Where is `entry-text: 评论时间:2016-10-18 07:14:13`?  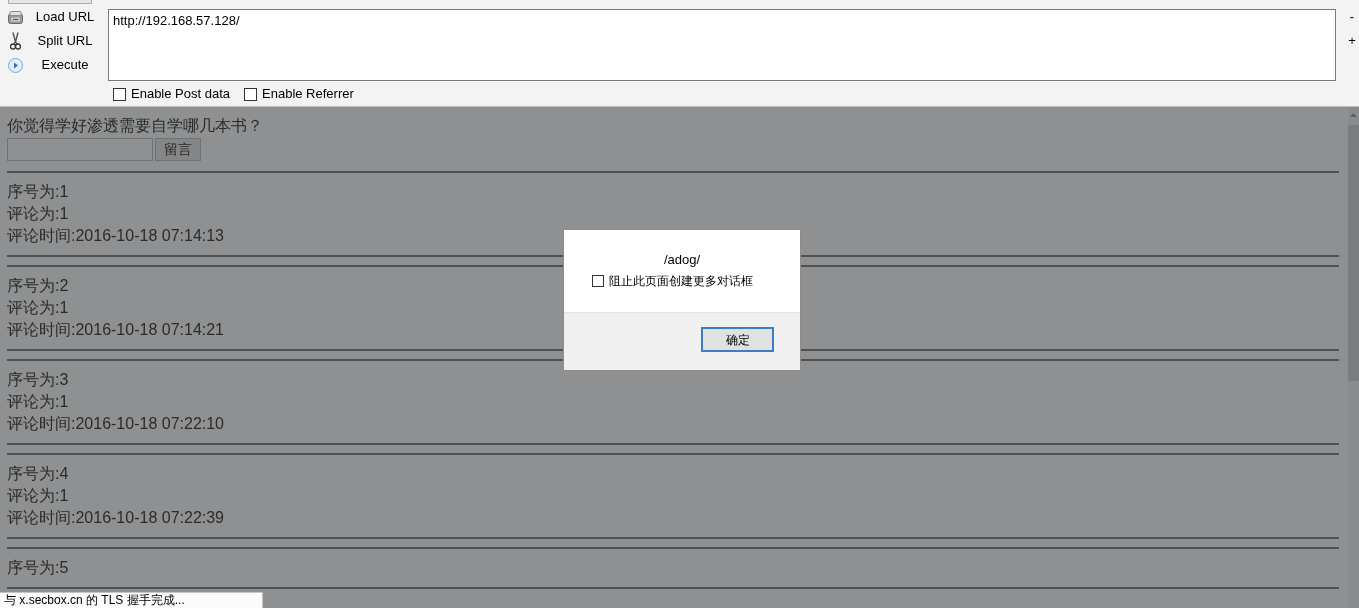
entry-text: 评论时间:2016-10-18 07:14:13 is located at coordinates (115, 236).